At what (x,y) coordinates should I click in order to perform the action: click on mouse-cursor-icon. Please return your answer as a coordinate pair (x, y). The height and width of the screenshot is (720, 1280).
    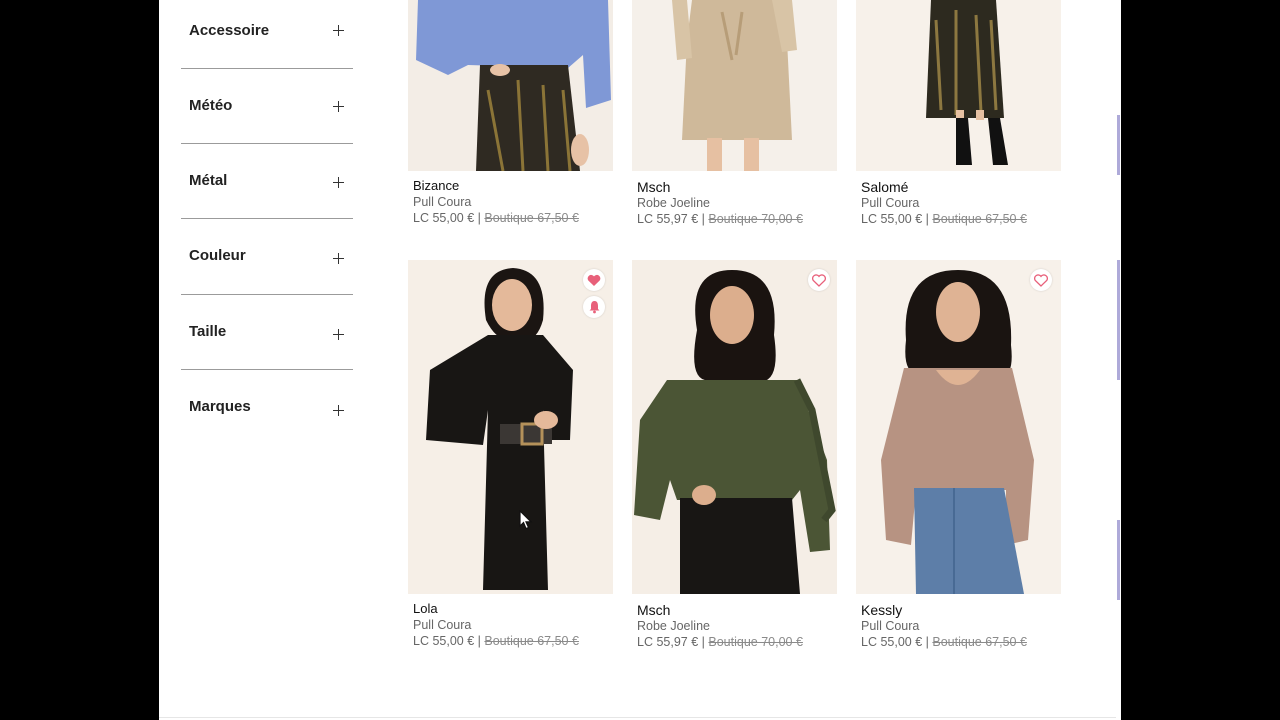
    Looking at the image, I should click on (526, 520).